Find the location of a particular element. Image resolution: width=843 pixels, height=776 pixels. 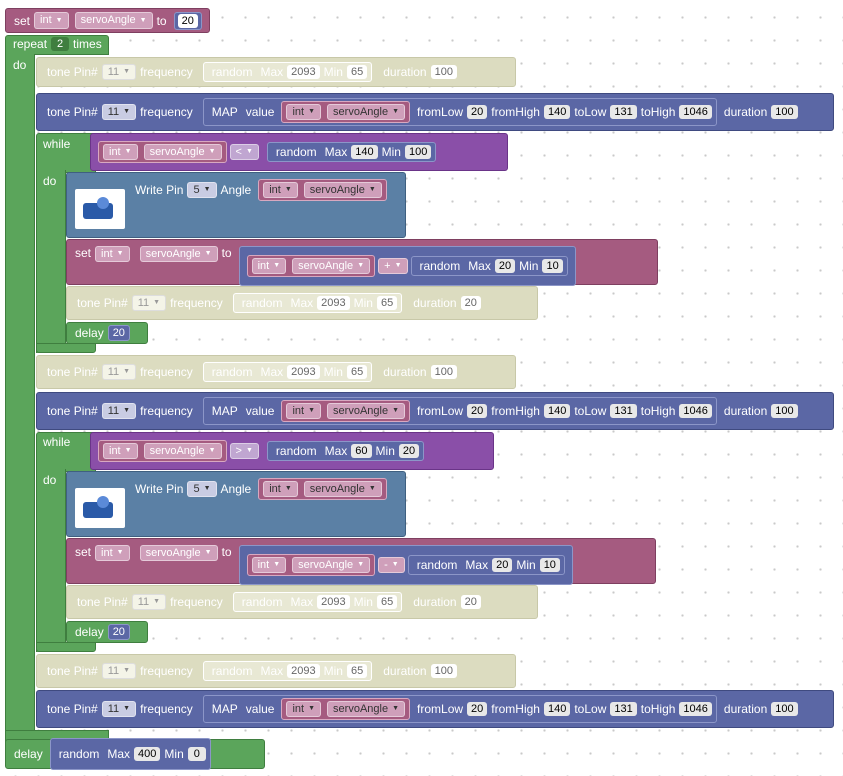

random-block: random Max 60 Min 20 is located at coordinates (345, 451).